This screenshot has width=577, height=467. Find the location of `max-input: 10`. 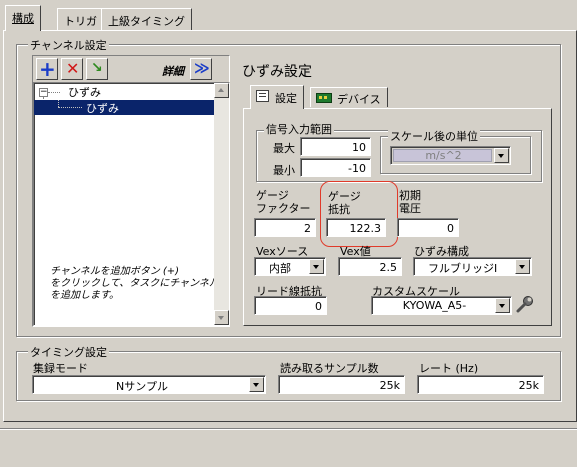

max-input: 10 is located at coordinates (335, 146).